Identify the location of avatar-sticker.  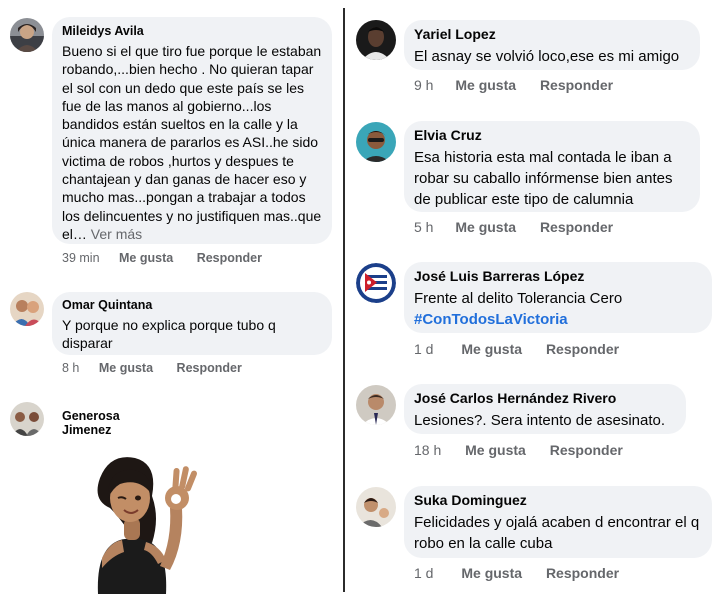
(140, 521).